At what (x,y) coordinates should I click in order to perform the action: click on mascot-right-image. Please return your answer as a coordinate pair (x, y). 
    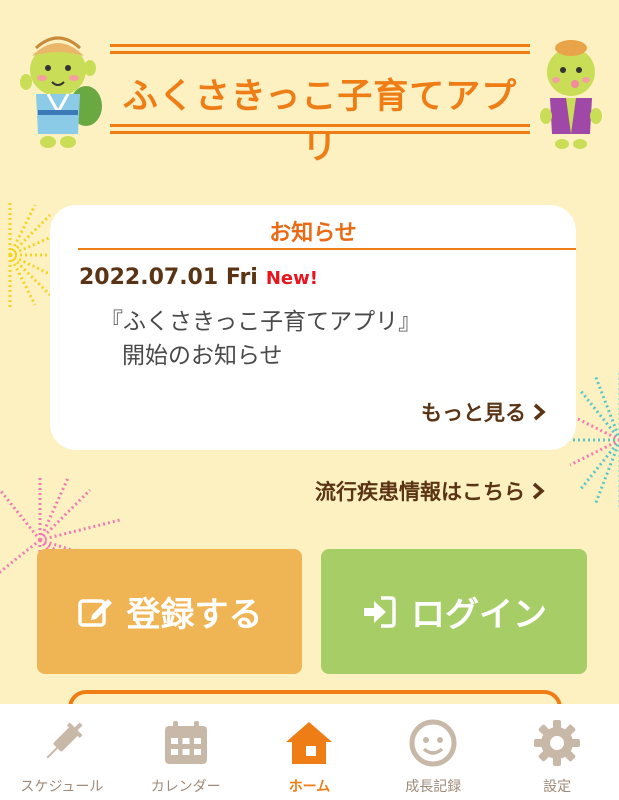
    Looking at the image, I should click on (571, 94).